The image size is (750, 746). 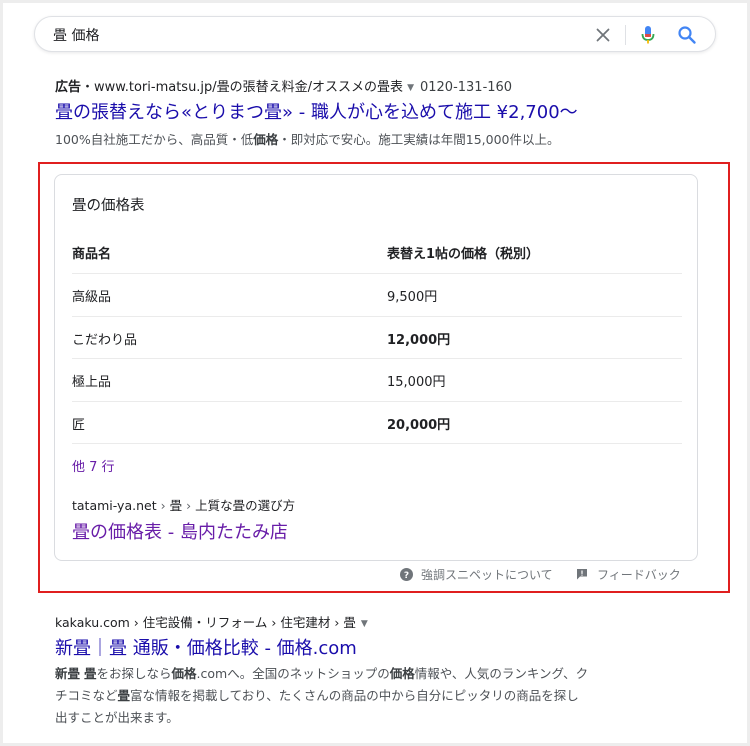 What do you see at coordinates (377, 252) in the screenshot?
I see `table-header-row: 商品名 表替え1帖の価格（税別）` at bounding box center [377, 252].